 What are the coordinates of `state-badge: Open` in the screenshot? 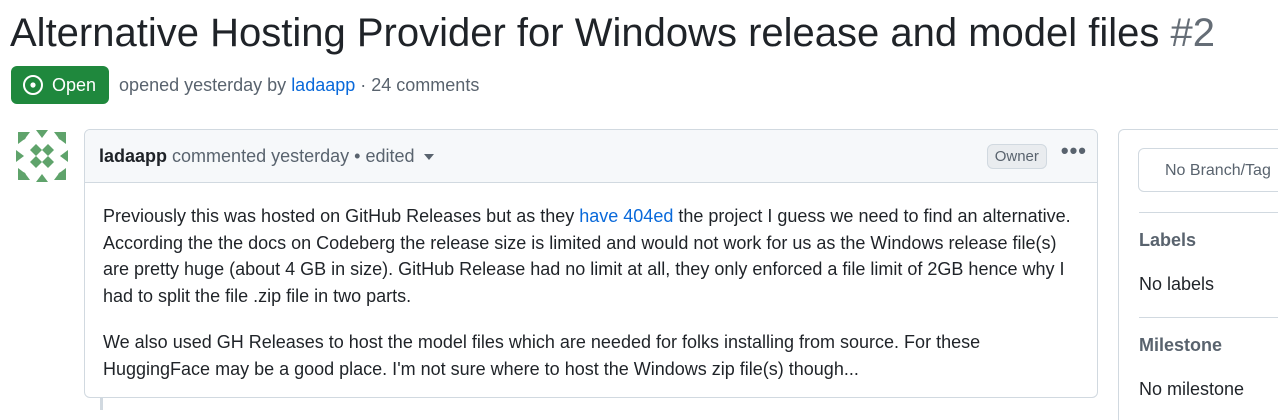 It's located at (60, 85).